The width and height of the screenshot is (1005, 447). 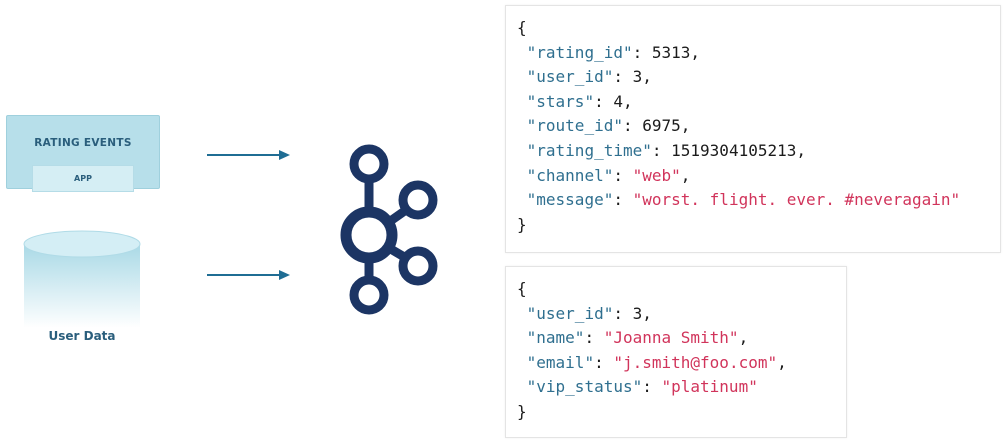 I want to click on json-value: "Joanna Smith", so click(x=671, y=338).